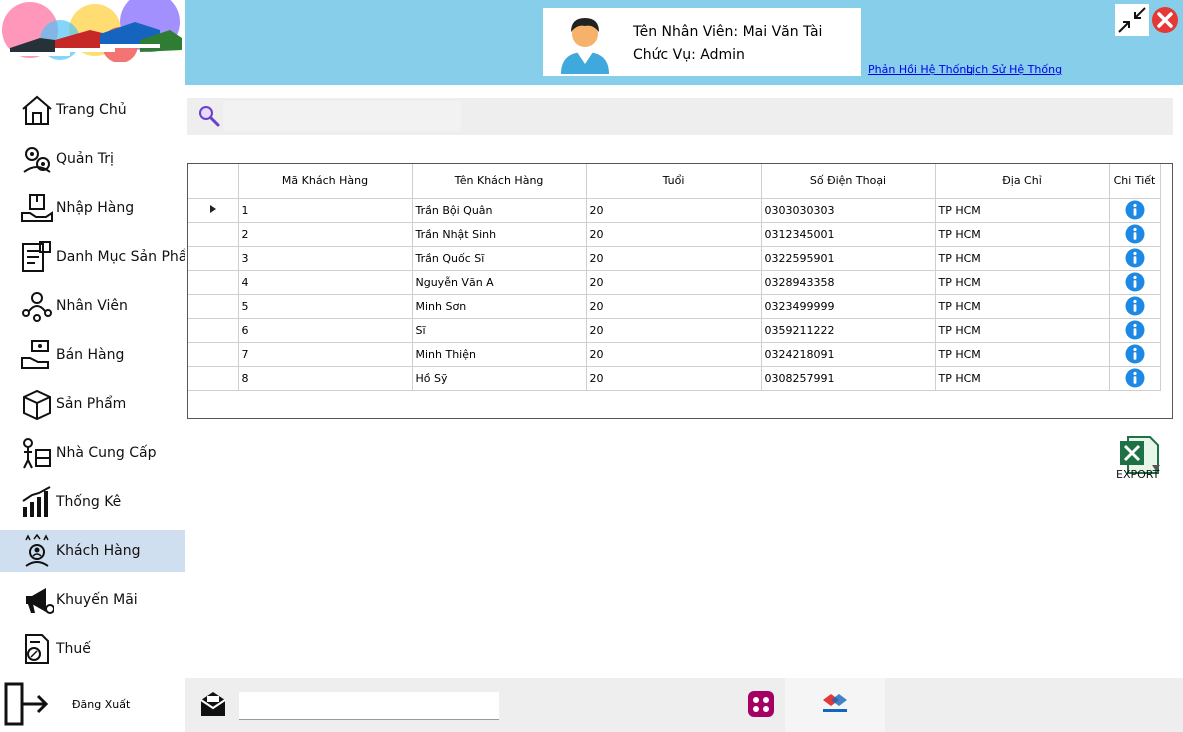 This screenshot has height=732, width=1183. What do you see at coordinates (325, 210) in the screenshot?
I see `cell-customer-id: 1` at bounding box center [325, 210].